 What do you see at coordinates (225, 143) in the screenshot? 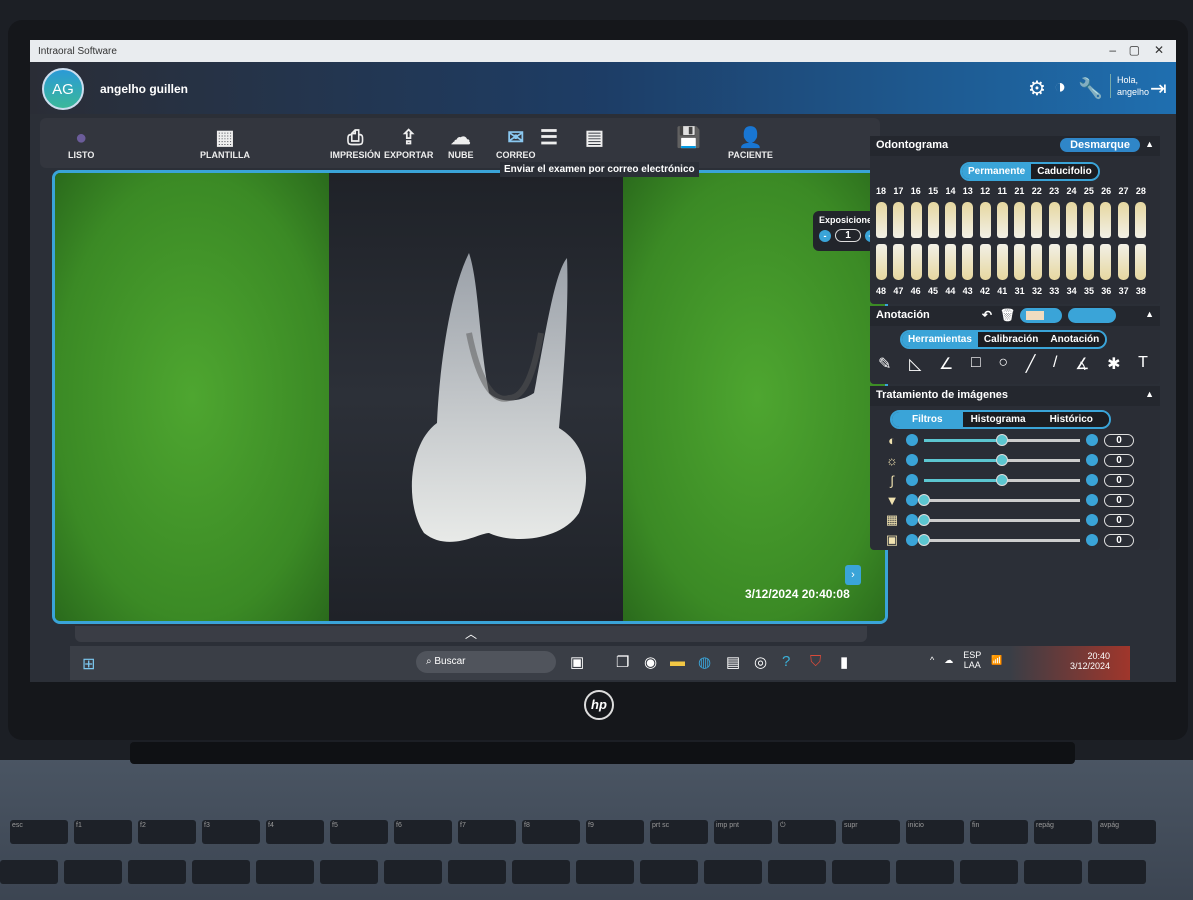
I see `plantilla-button: ▦ PLANTILLA` at bounding box center [225, 143].